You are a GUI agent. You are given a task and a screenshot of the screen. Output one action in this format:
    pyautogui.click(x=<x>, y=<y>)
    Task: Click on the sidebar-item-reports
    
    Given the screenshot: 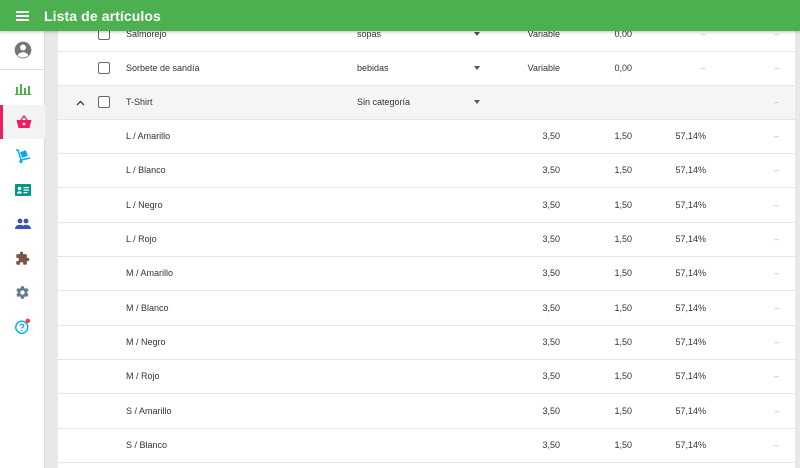 What is the action you would take?
    pyautogui.click(x=22, y=88)
    